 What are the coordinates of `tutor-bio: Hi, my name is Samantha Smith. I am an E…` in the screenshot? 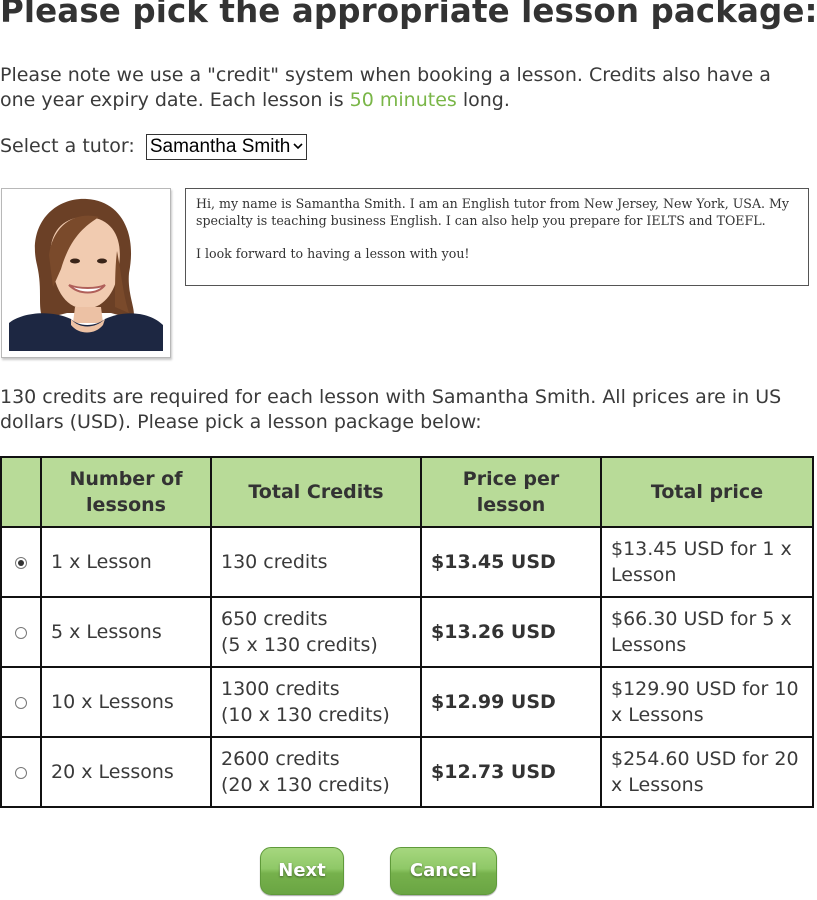 It's located at (497, 237).